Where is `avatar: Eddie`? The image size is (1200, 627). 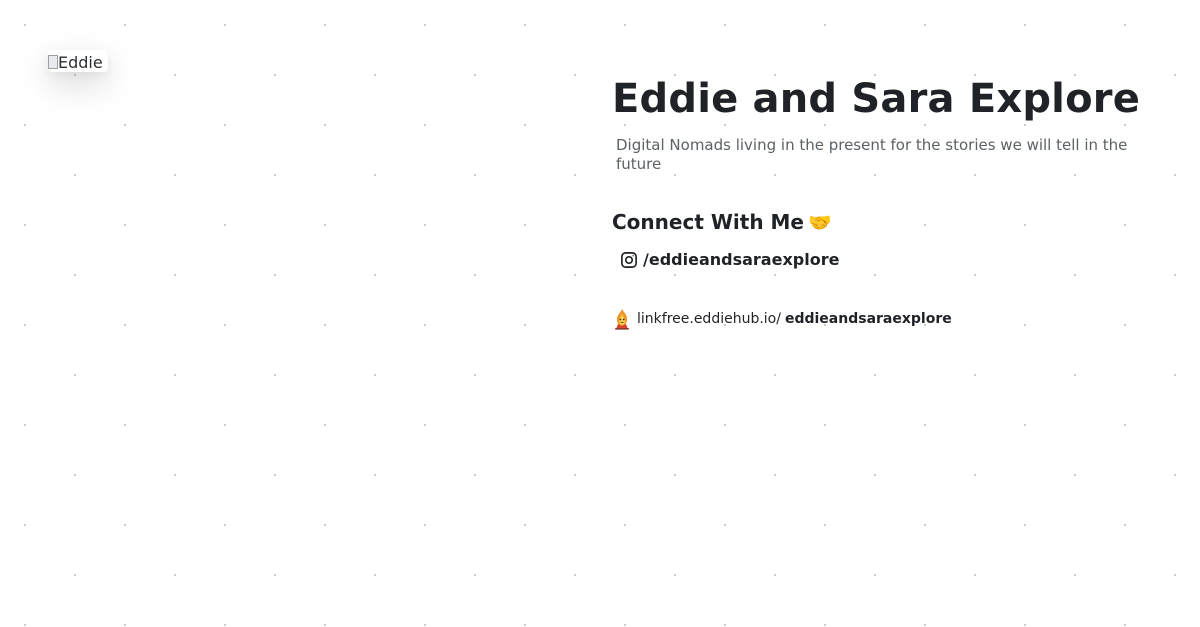 avatar: Eddie is located at coordinates (78, 61).